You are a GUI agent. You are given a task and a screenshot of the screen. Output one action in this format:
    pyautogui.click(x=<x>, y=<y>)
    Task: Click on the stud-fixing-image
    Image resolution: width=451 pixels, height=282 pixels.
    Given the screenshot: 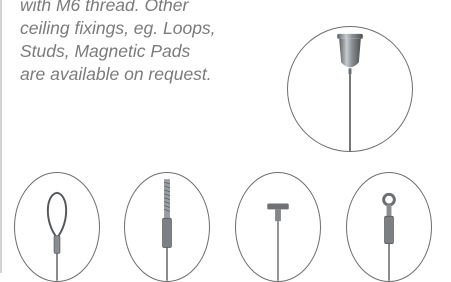 What is the action you would take?
    pyautogui.click(x=167, y=227)
    